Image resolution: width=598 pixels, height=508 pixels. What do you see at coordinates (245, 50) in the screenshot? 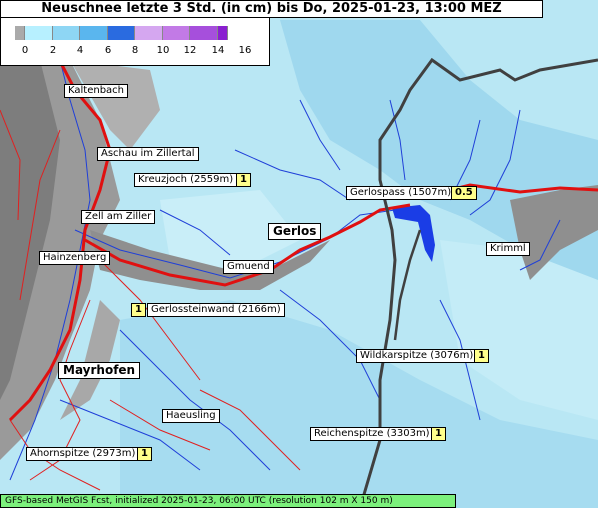
I see `legend-tick: 16` at bounding box center [245, 50].